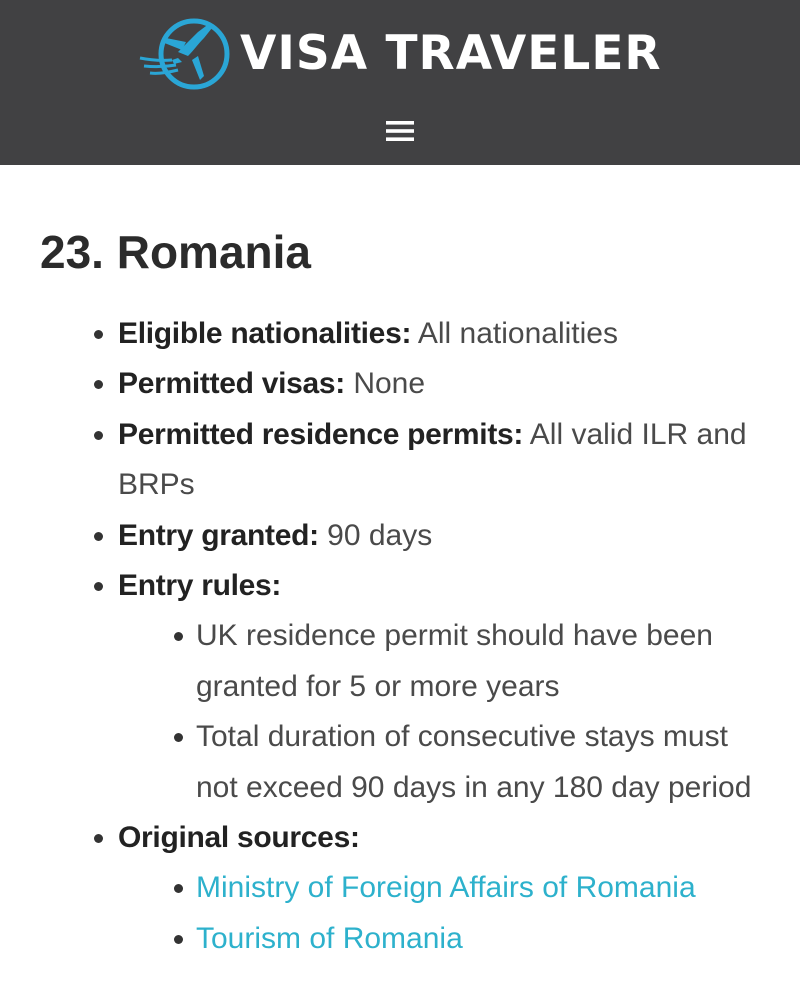  I want to click on fact-label: Eligible nationalities:, so click(265, 333).